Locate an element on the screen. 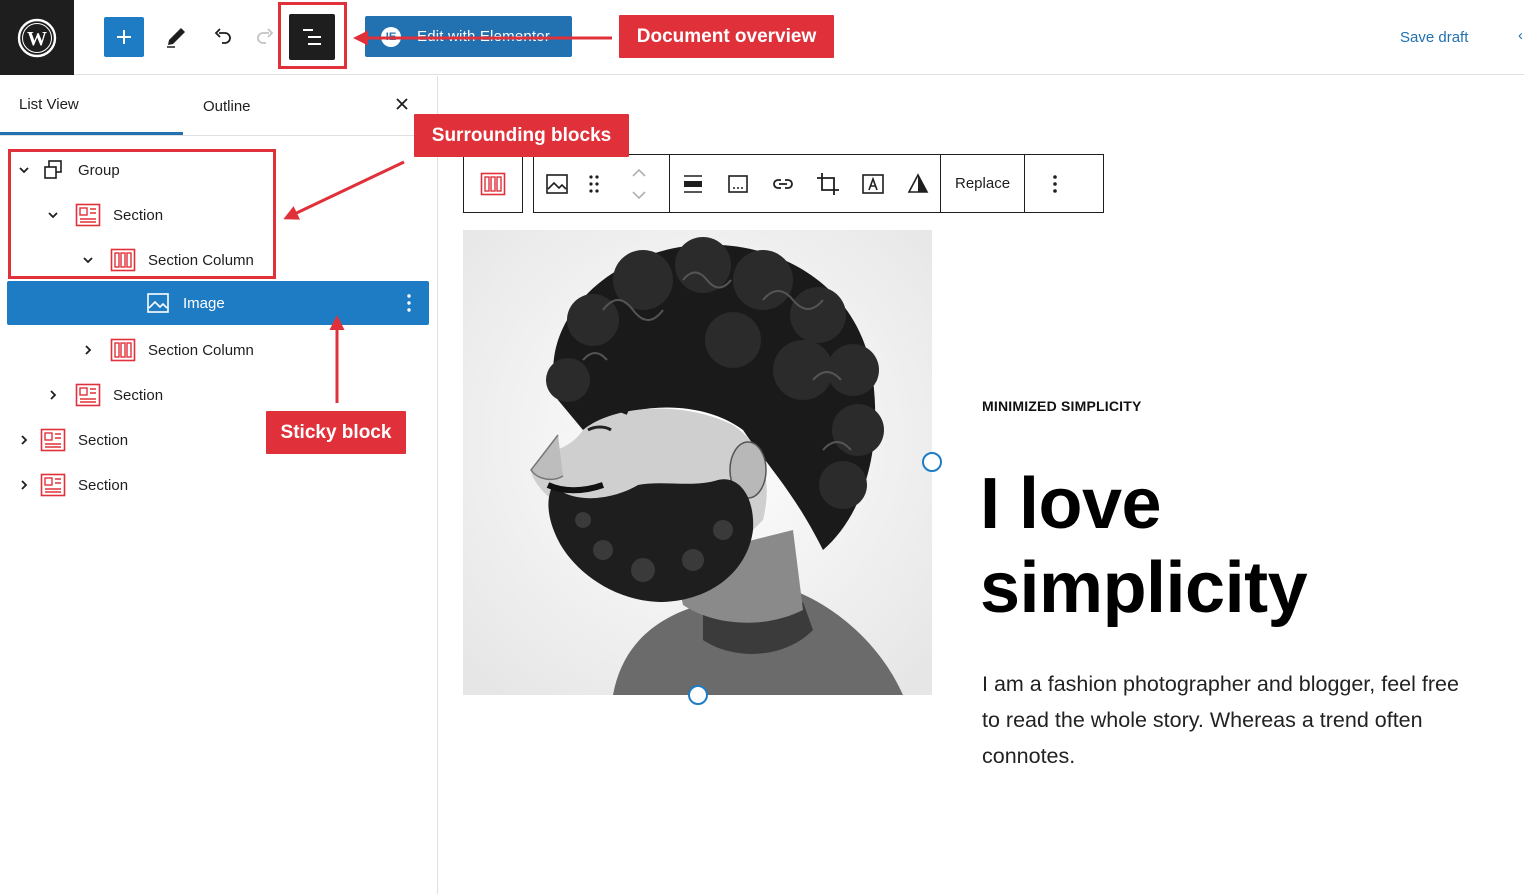  heading-line-1: I love is located at coordinates (1071, 504).